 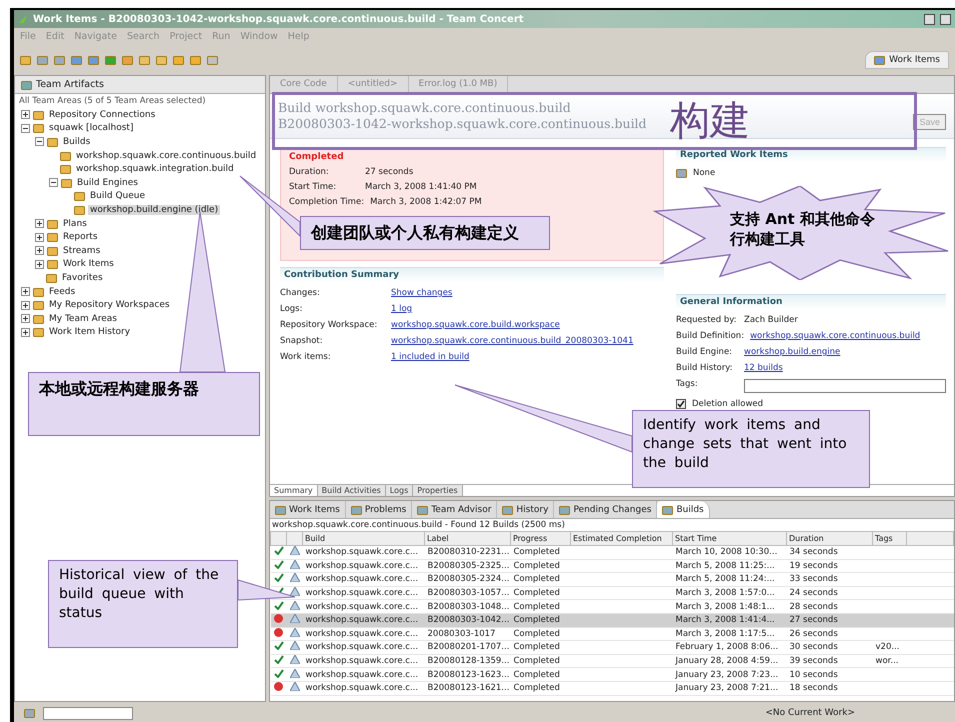 What do you see at coordinates (683, 509) in the screenshot?
I see `view-tab: Builds` at bounding box center [683, 509].